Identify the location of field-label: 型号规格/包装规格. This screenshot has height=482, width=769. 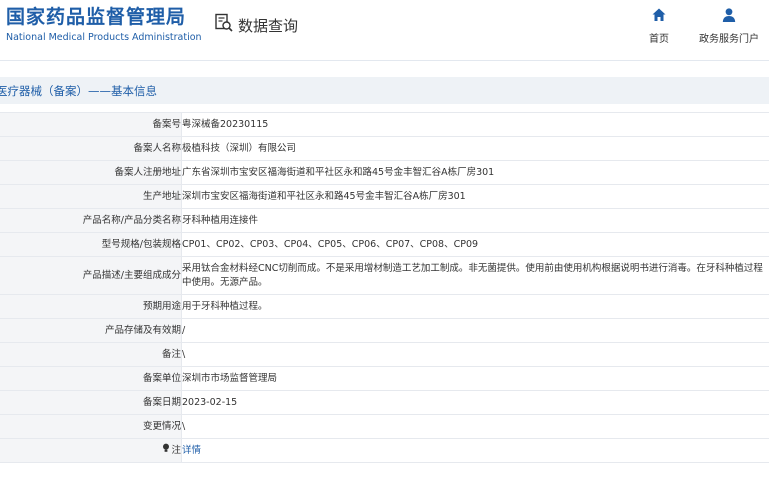
(91, 244).